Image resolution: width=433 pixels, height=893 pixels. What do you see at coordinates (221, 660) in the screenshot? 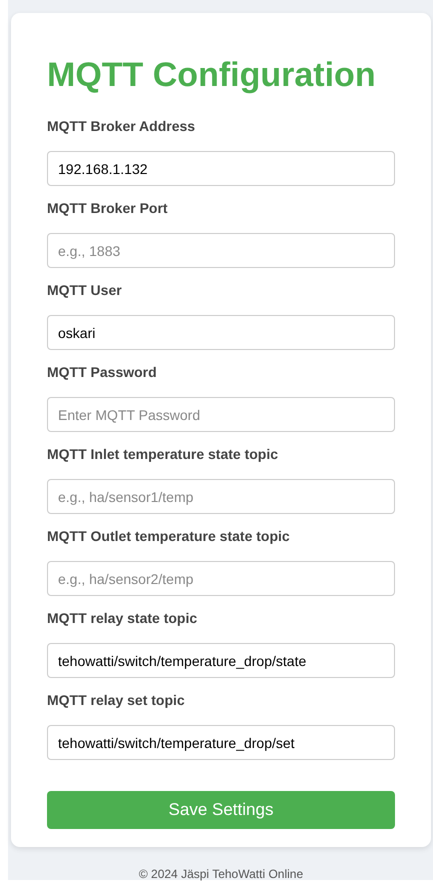
I see `input-field: tehowatti/switch/temperature_drop/state` at bounding box center [221, 660].